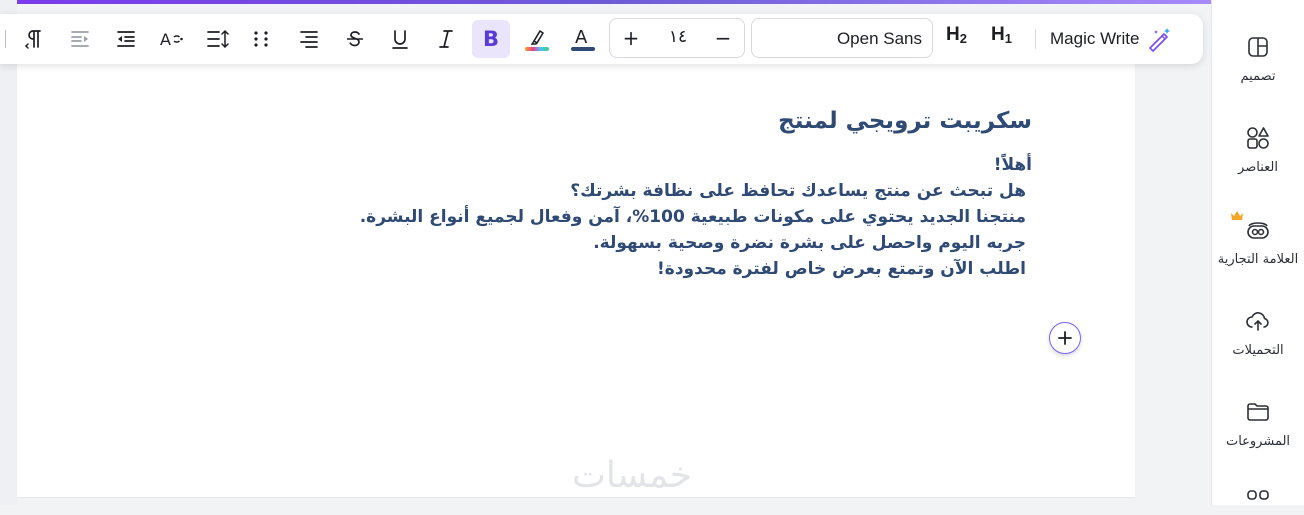  What do you see at coordinates (1258, 76) in the screenshot?
I see `sidebar-item-label: تصميم` at bounding box center [1258, 76].